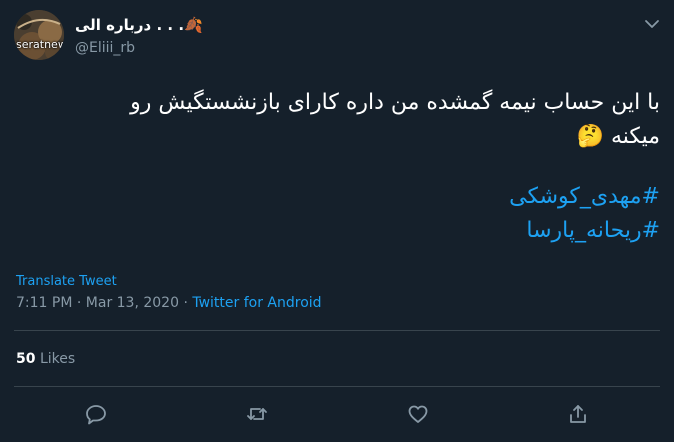  I want to click on leaf-emoji: 🍂, so click(193, 25).